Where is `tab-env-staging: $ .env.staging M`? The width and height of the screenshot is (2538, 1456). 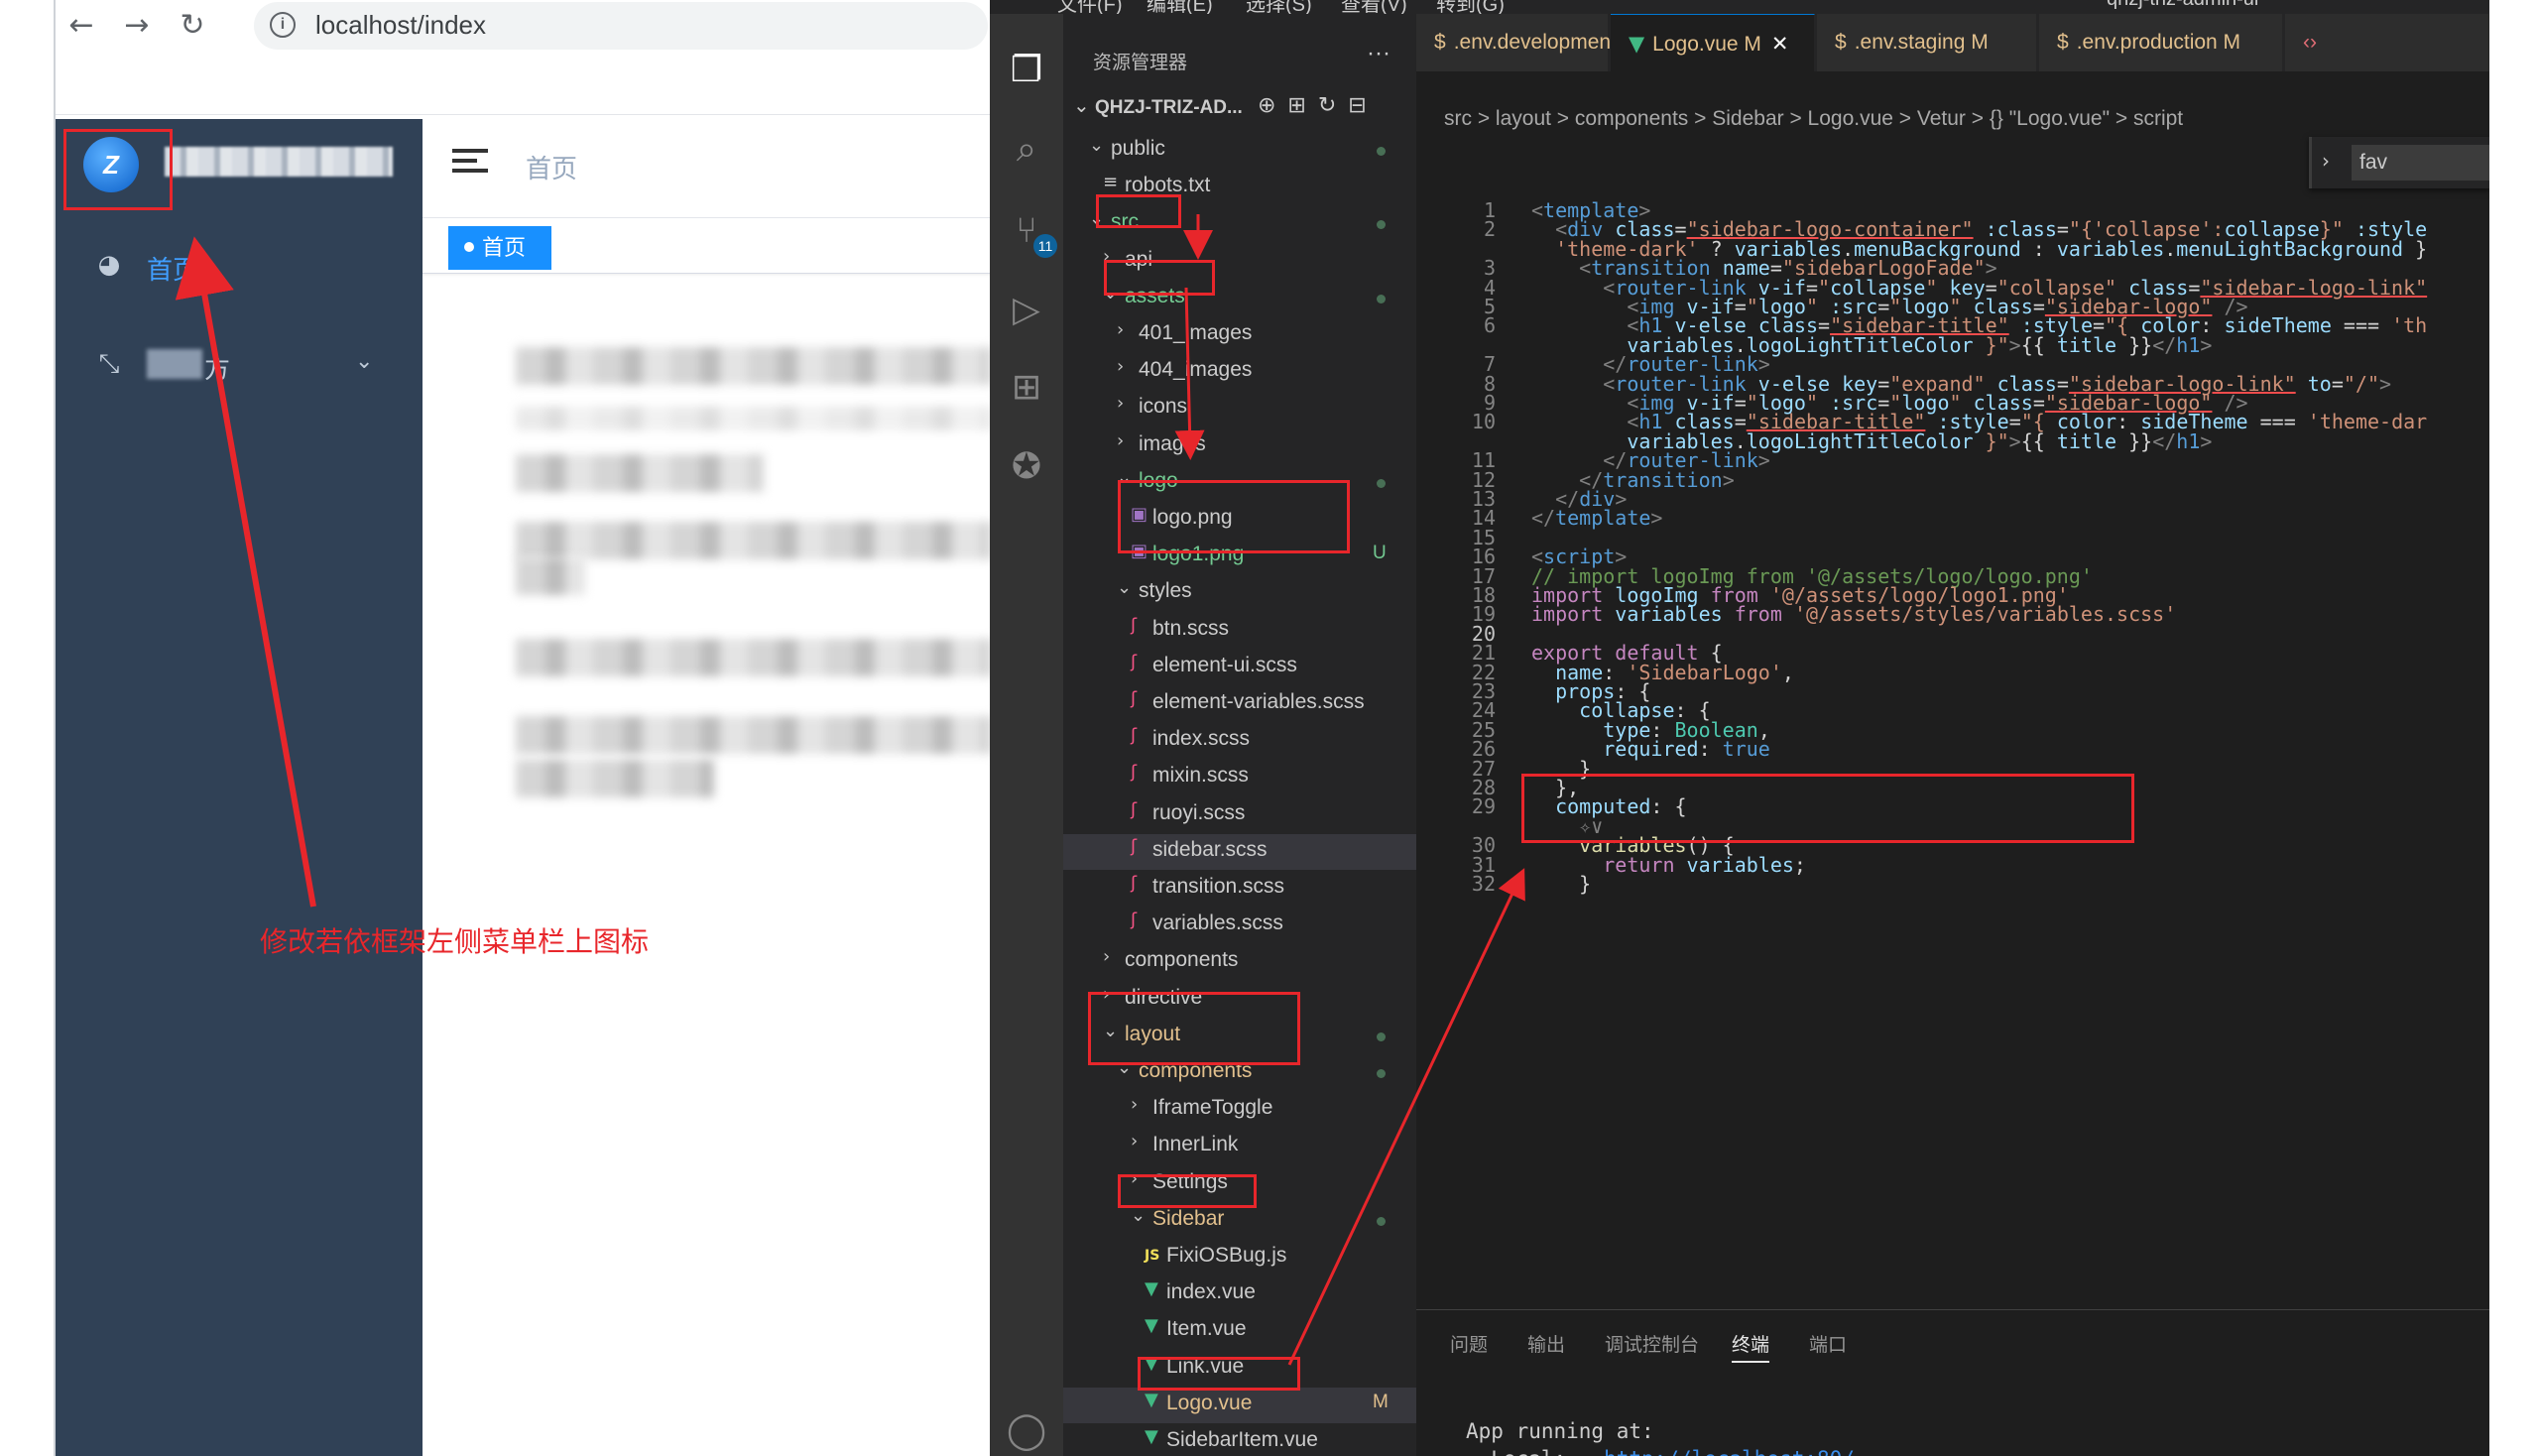 tab-env-staging: $ .env.staging M is located at coordinates (1927, 42).